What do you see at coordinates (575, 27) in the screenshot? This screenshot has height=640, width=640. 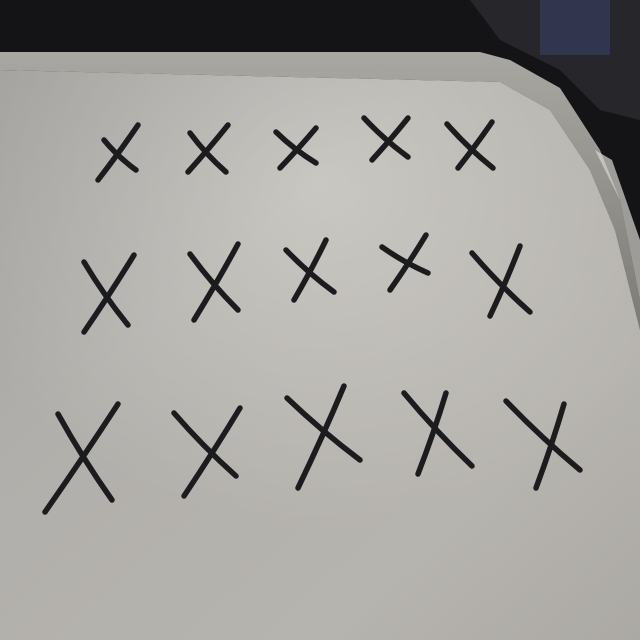 I see `background-blue-object` at bounding box center [575, 27].